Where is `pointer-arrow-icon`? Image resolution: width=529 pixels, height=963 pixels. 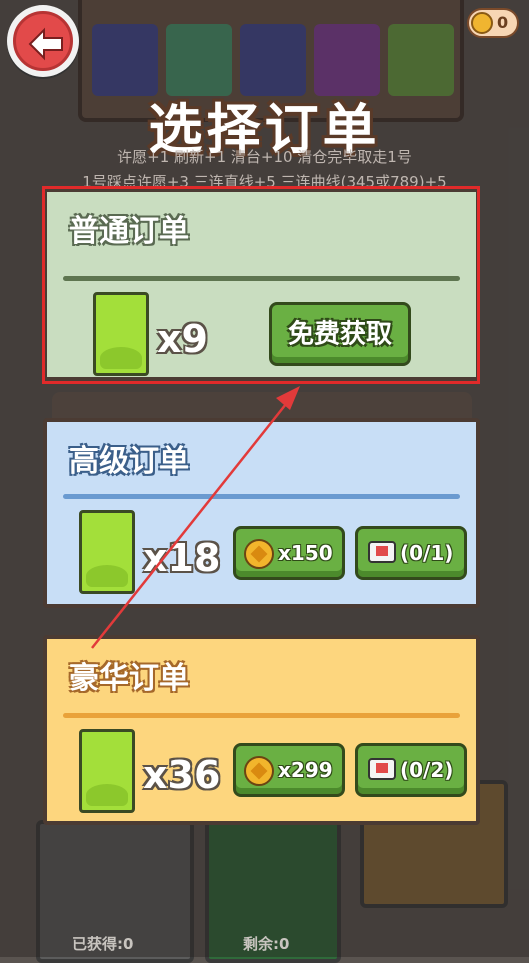 pointer-arrow-icon is located at coordinates (195, 517).